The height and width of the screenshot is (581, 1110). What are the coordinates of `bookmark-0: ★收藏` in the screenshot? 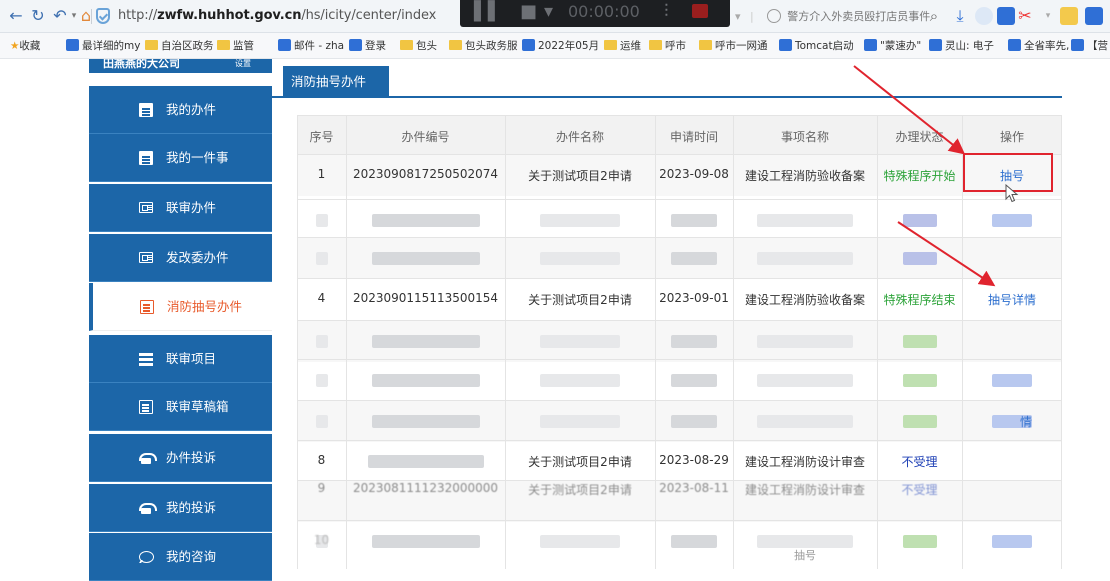 It's located at (25, 46).